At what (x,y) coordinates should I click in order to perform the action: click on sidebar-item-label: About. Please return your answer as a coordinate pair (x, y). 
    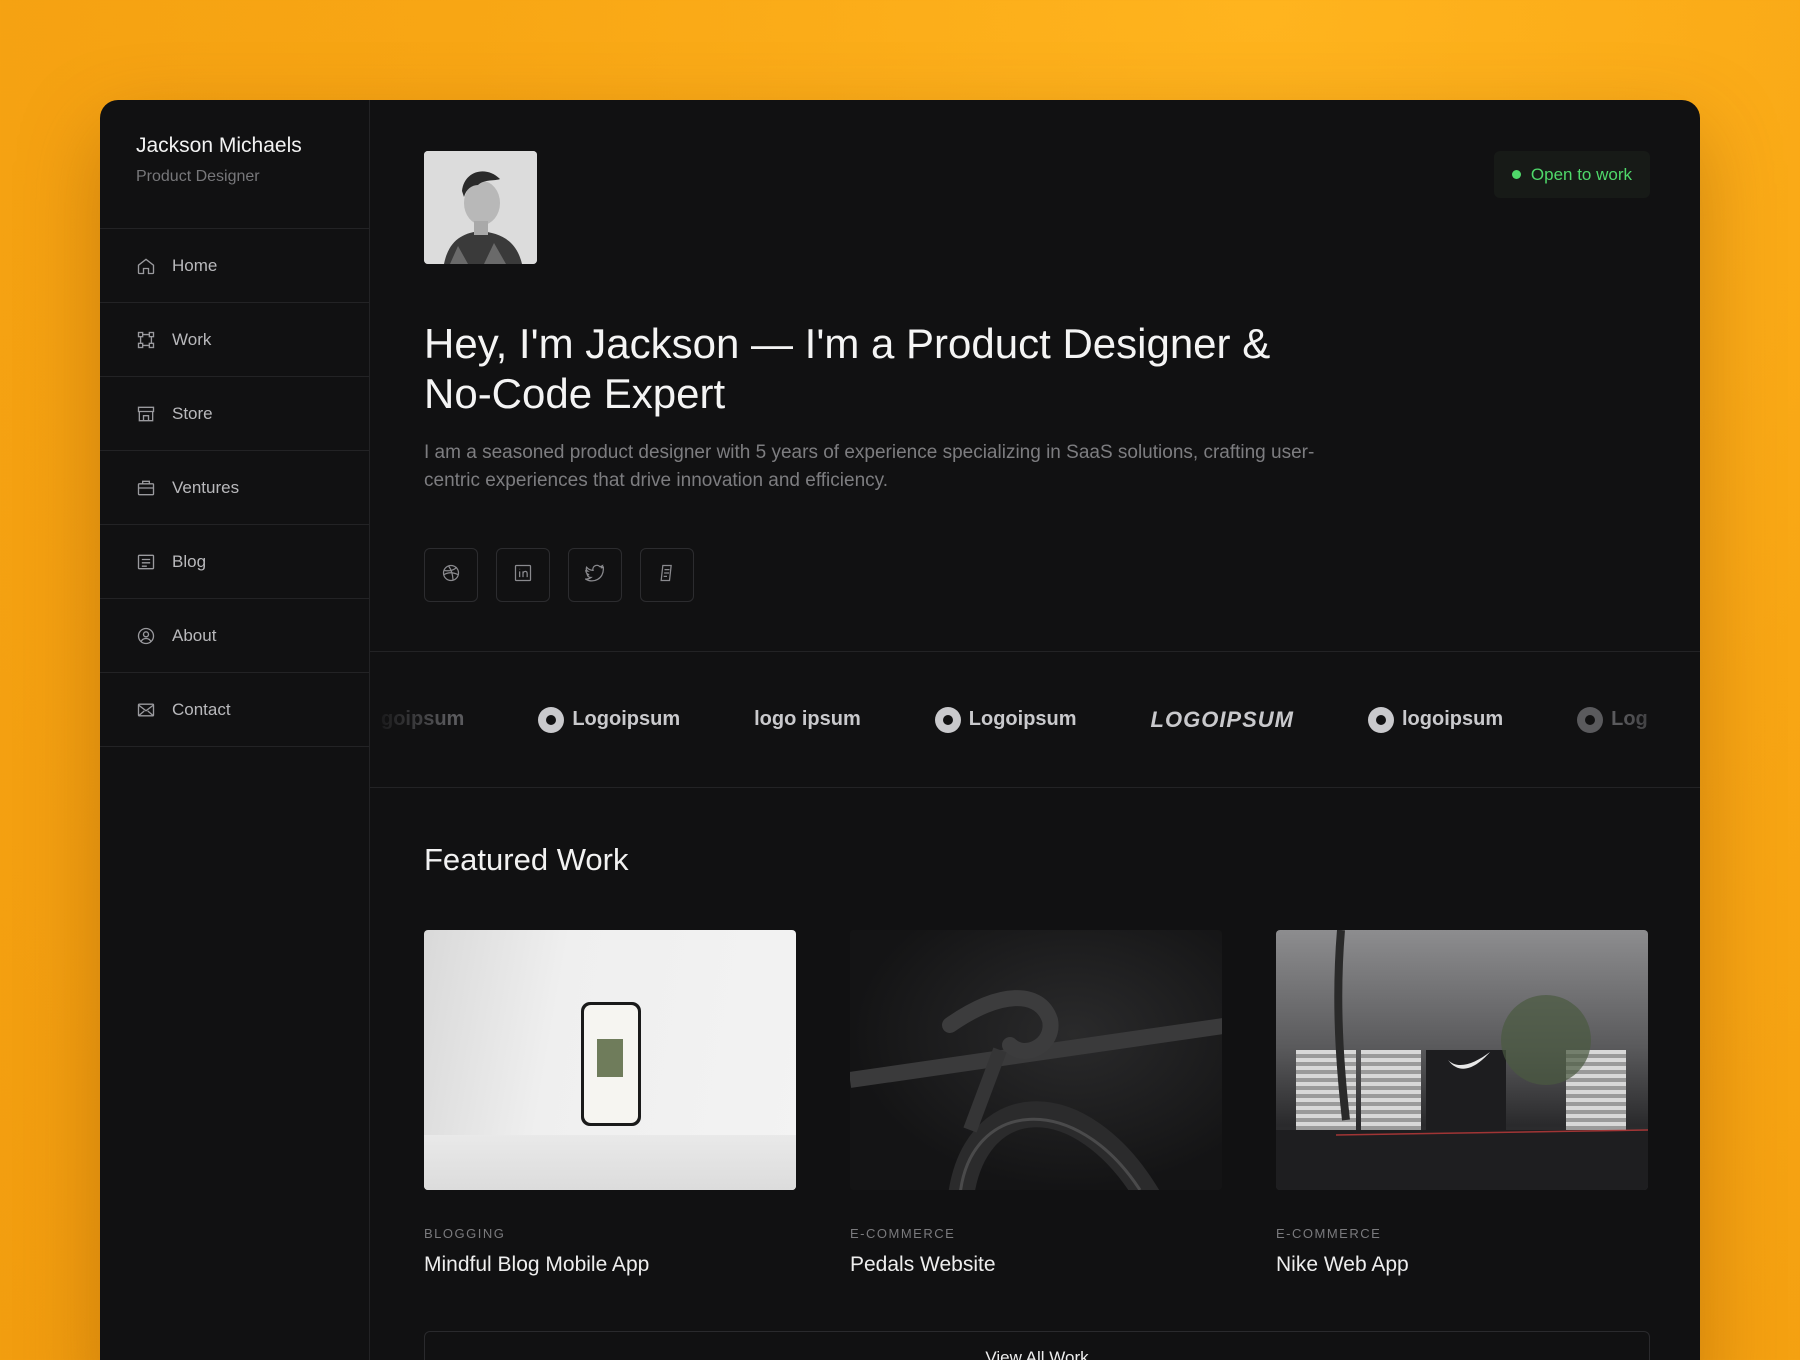
    Looking at the image, I should click on (194, 635).